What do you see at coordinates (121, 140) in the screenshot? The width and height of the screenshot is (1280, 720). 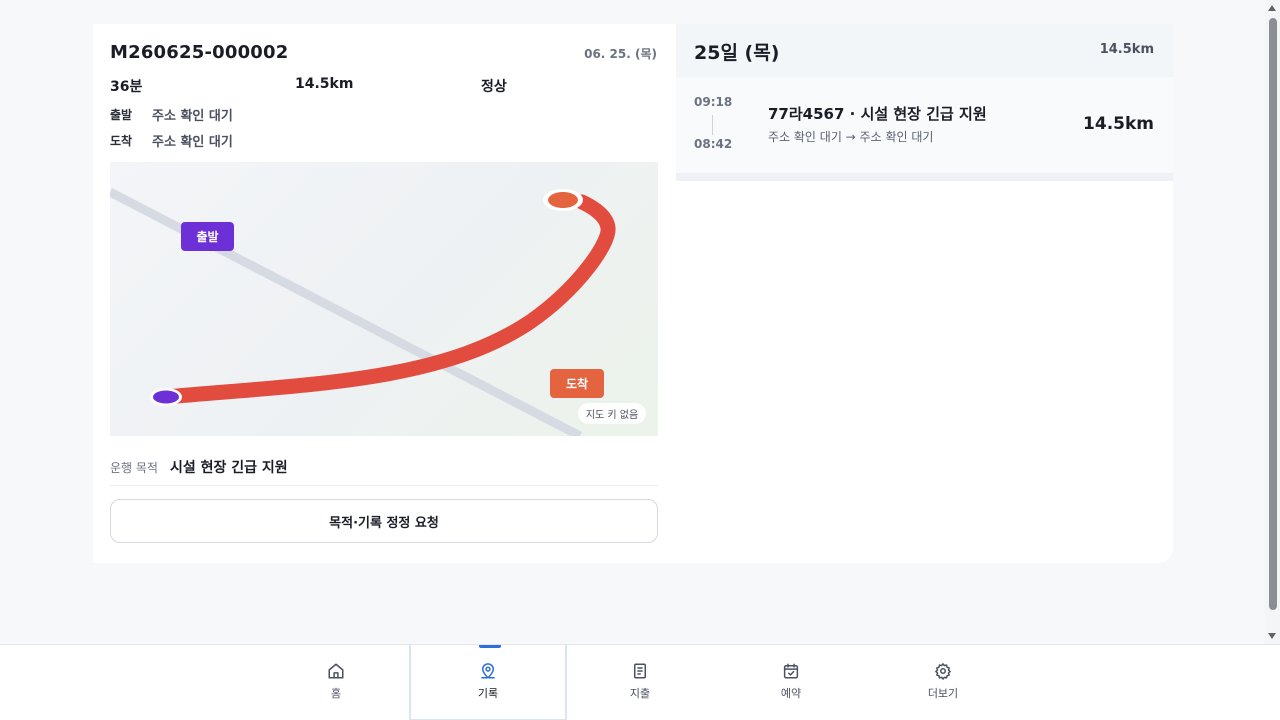 I see `end-address-label: 도착` at bounding box center [121, 140].